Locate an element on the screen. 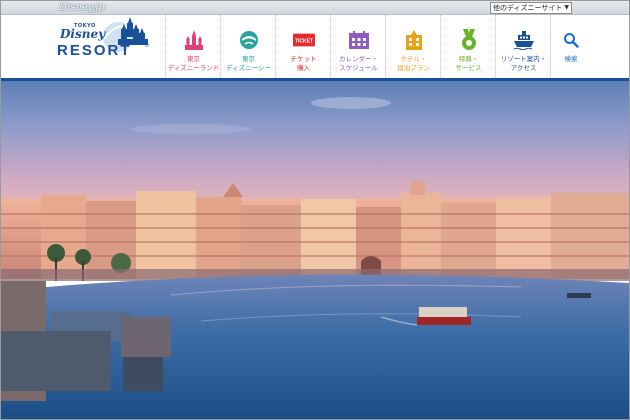  nav-item-search: 検索 is located at coordinates (570, 47).